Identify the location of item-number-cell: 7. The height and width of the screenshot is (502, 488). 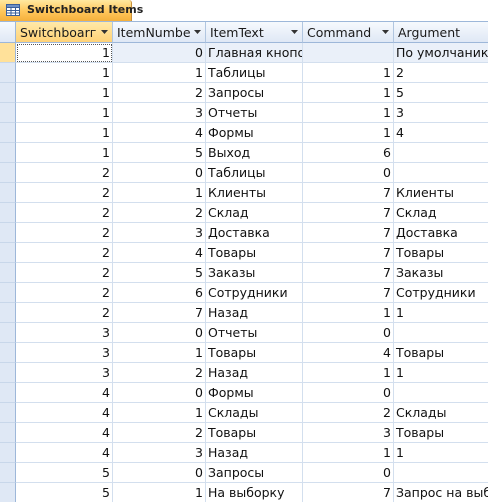
(159, 313).